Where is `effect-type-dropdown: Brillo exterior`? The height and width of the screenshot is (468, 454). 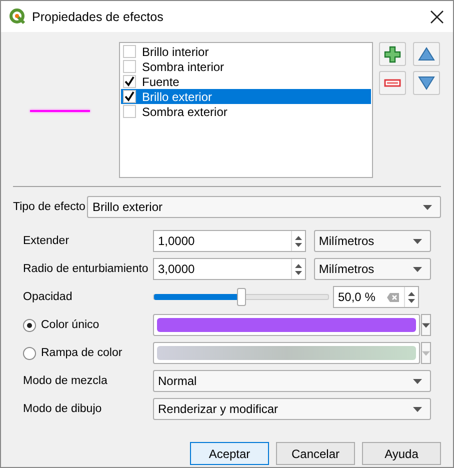
effect-type-dropdown: Brillo exterior is located at coordinates (264, 207).